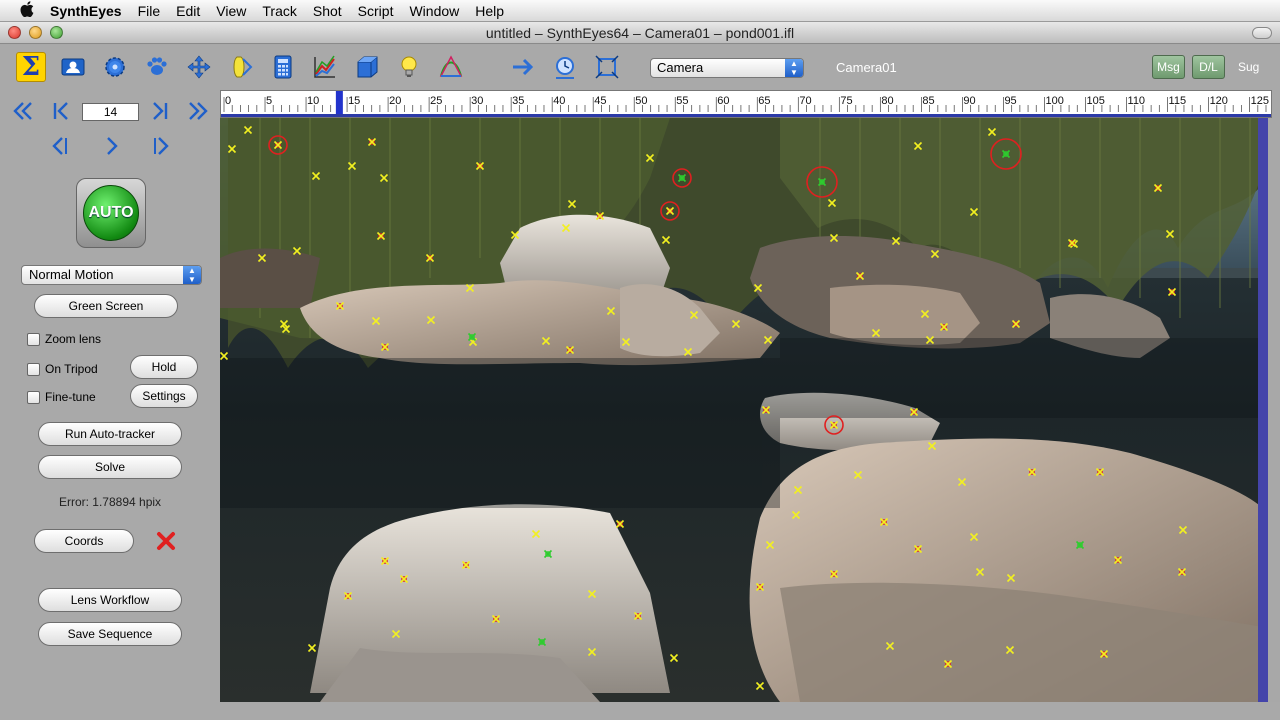 Image resolution: width=1280 pixels, height=720 pixels. Describe the element at coordinates (1168, 67) in the screenshot. I see `msg-toggle: Msg` at that location.